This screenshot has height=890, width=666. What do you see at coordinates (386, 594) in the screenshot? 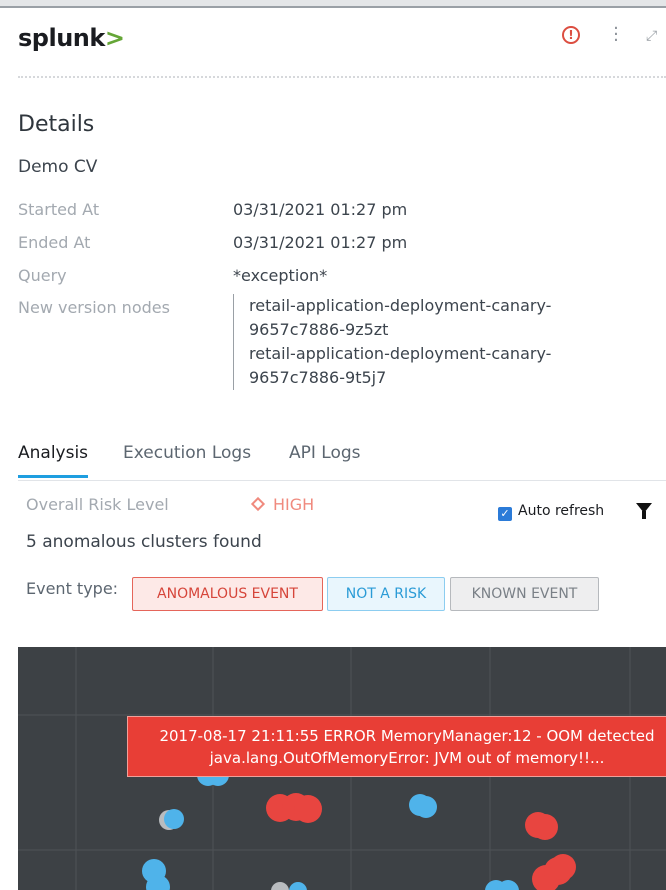
I see `not-a-risk-button: NOT A RISK` at bounding box center [386, 594].